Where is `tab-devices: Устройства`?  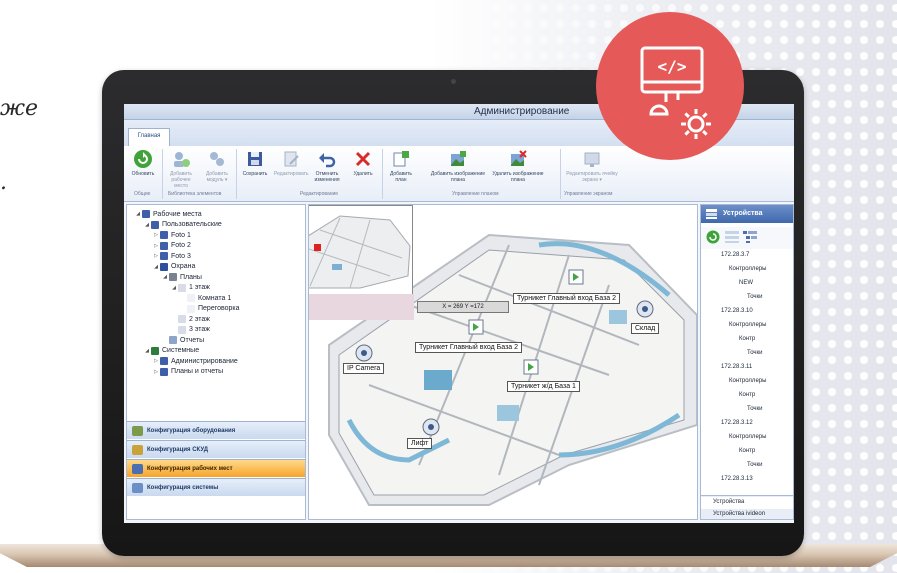
tab-devices: Устройства is located at coordinates (747, 503).